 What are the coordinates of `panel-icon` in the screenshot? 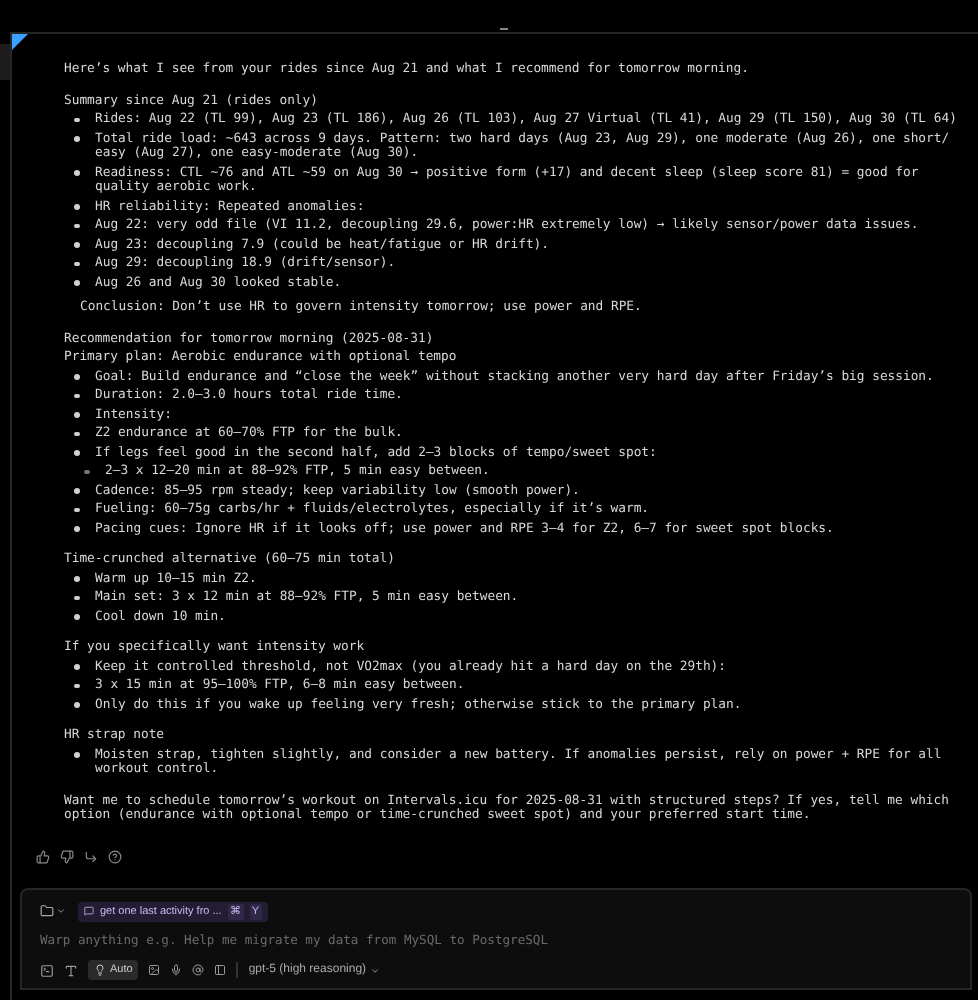 It's located at (220, 970).